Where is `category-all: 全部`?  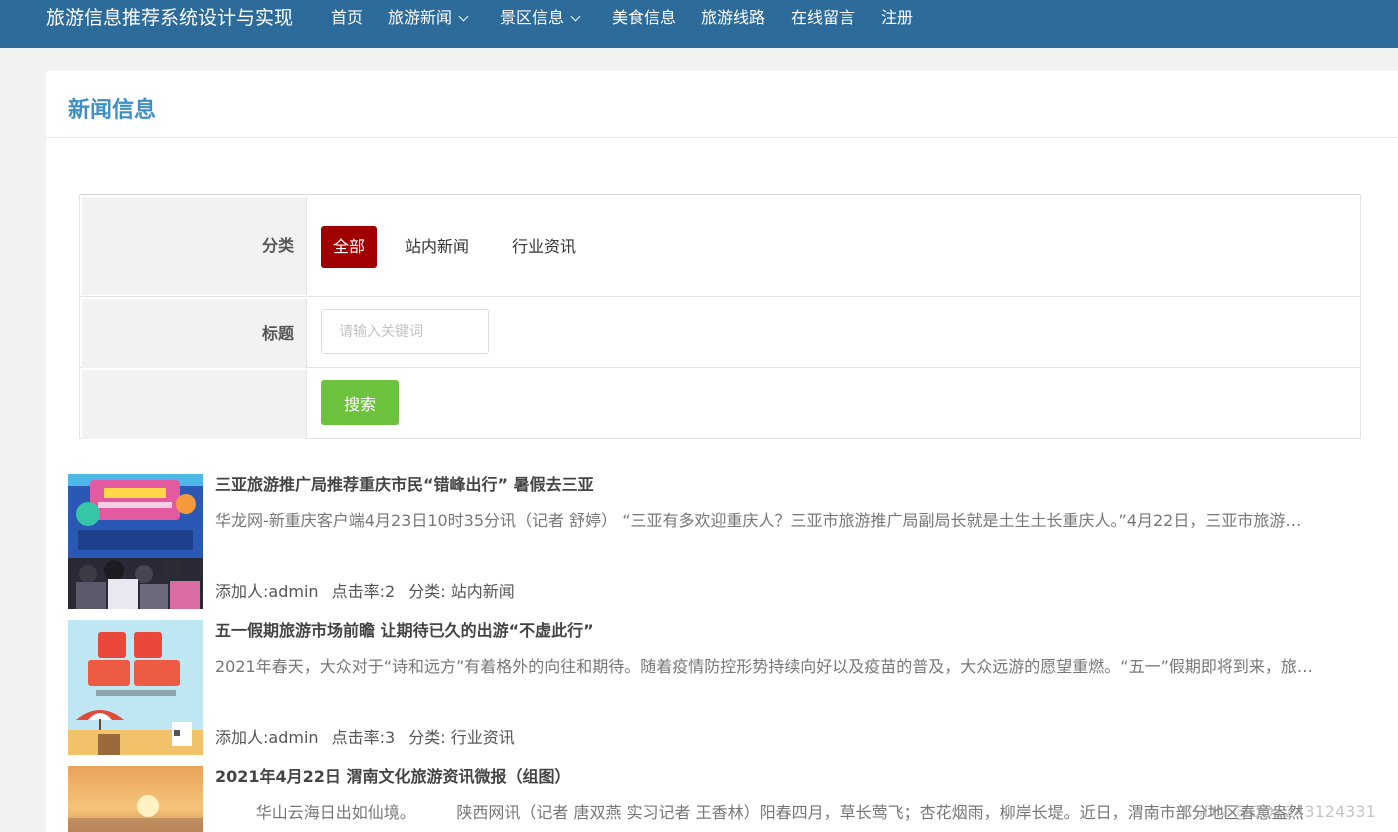 category-all: 全部 is located at coordinates (349, 247).